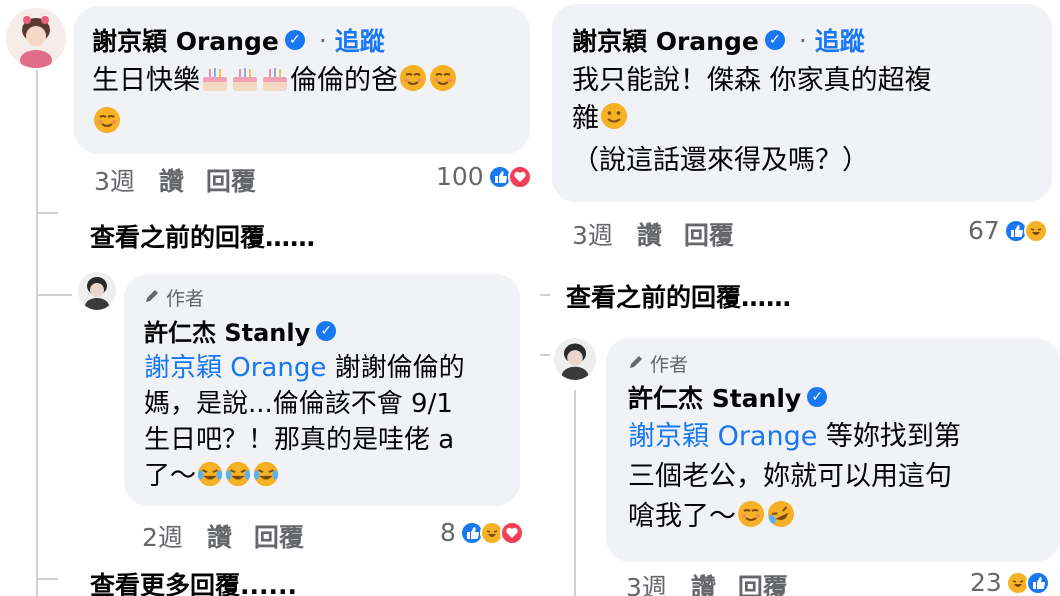 Image resolution: width=1060 pixels, height=596 pixels. I want to click on comment-text: 我只能說！傑森 你家真的超複 雜 （說這話還來得及嗎？）, so click(752, 120).